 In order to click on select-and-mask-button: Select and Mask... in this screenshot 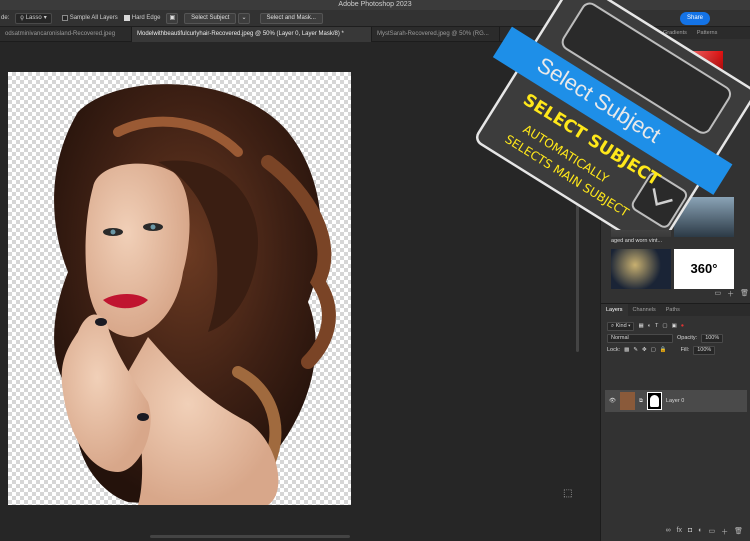, I will do `click(291, 18)`.